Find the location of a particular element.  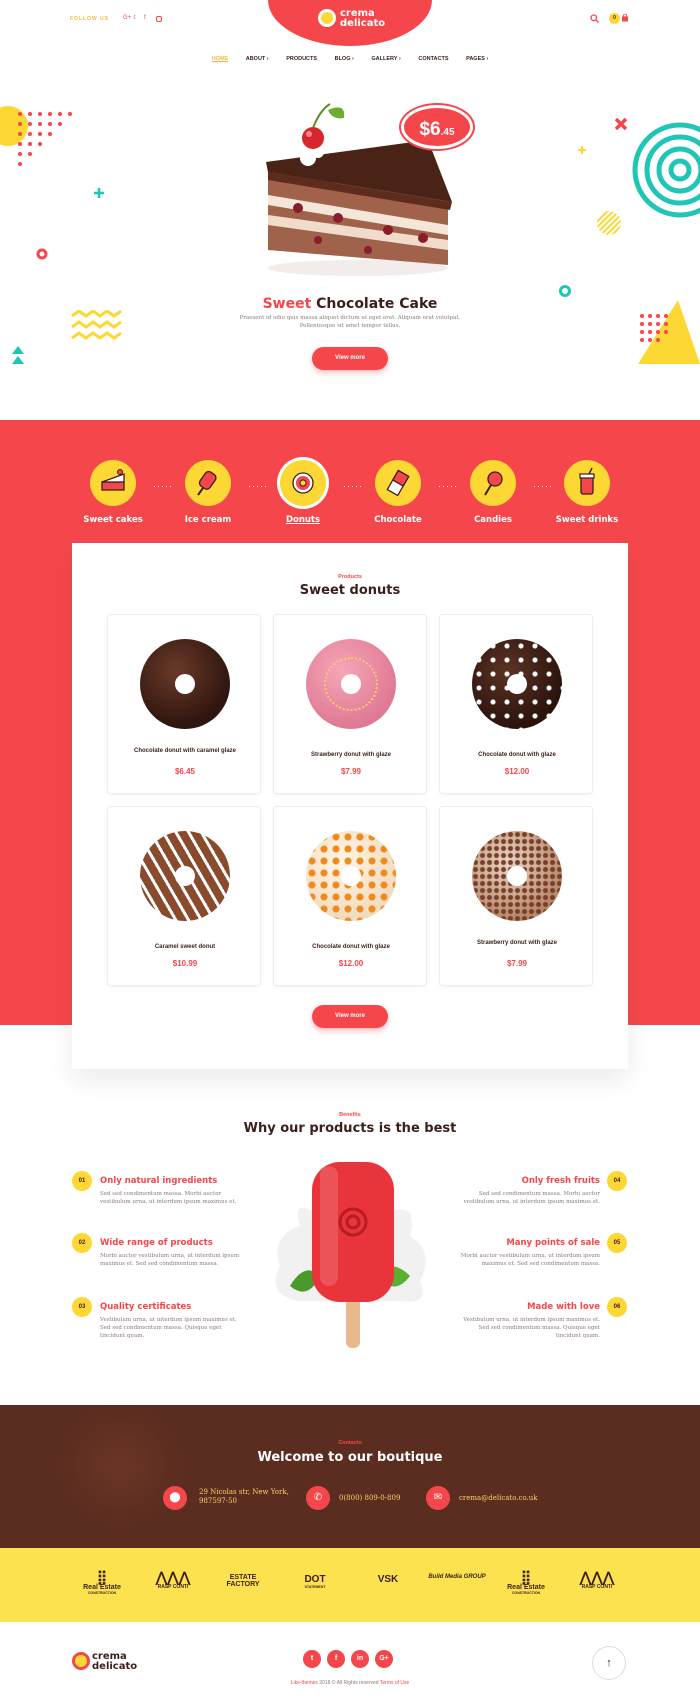

benefit-title: Only fresh fruits is located at coordinates (560, 1181).